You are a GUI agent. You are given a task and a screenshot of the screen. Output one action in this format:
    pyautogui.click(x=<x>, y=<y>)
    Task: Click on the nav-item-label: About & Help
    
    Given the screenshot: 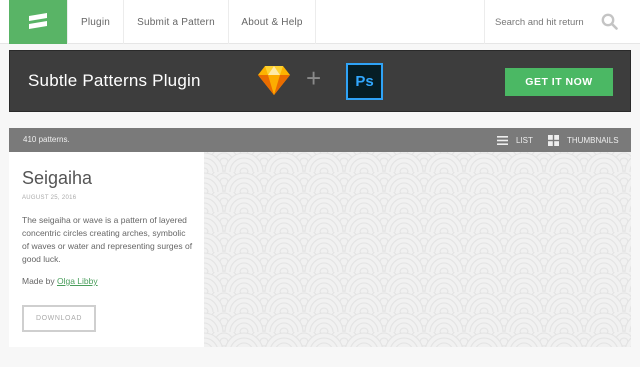 What is the action you would take?
    pyautogui.click(x=272, y=22)
    